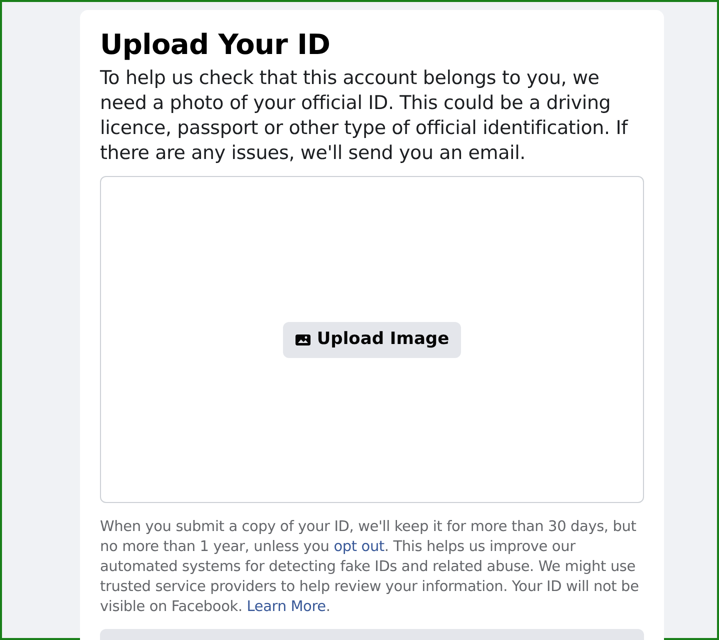 Image resolution: width=719 pixels, height=640 pixels. Describe the element at coordinates (216, 45) in the screenshot. I see `page-title: Upload Your ID` at that location.